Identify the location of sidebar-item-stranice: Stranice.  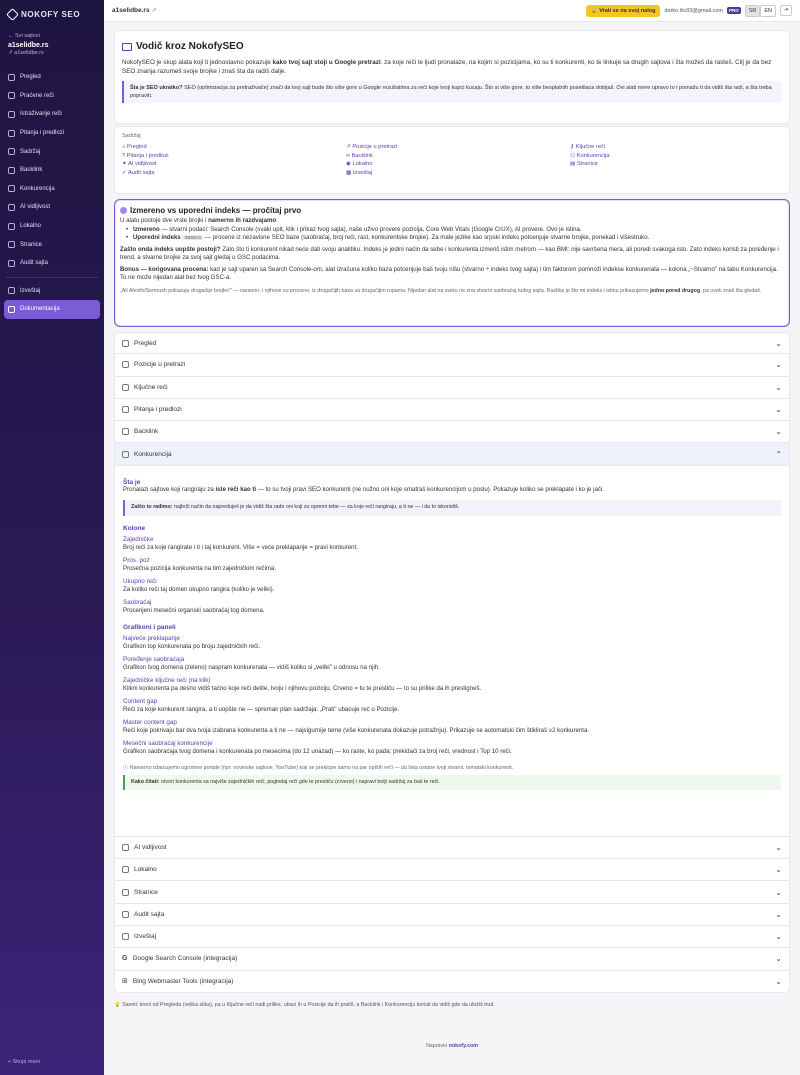
(52, 244).